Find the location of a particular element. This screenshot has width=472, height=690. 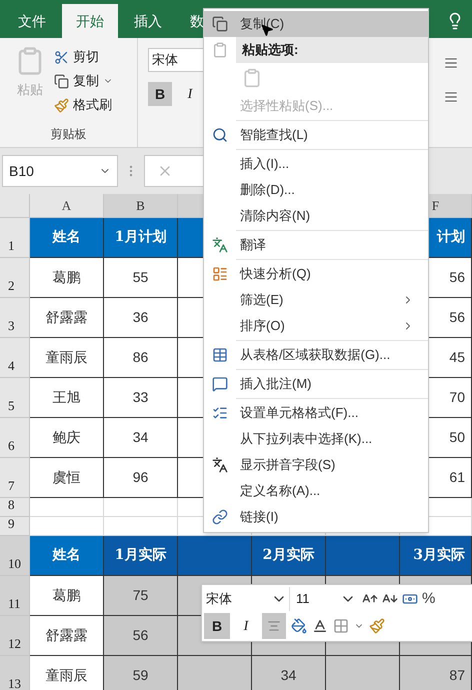

size-dropdown: 11 is located at coordinates (326, 599).